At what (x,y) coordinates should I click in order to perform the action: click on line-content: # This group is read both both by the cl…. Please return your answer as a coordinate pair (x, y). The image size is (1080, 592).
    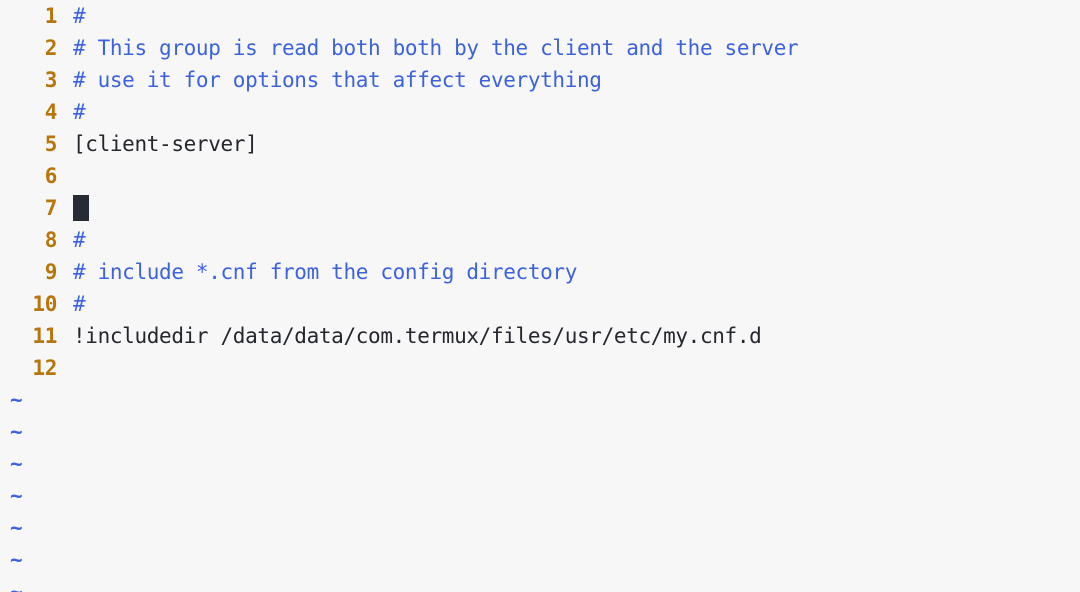
    Looking at the image, I should click on (436, 48).